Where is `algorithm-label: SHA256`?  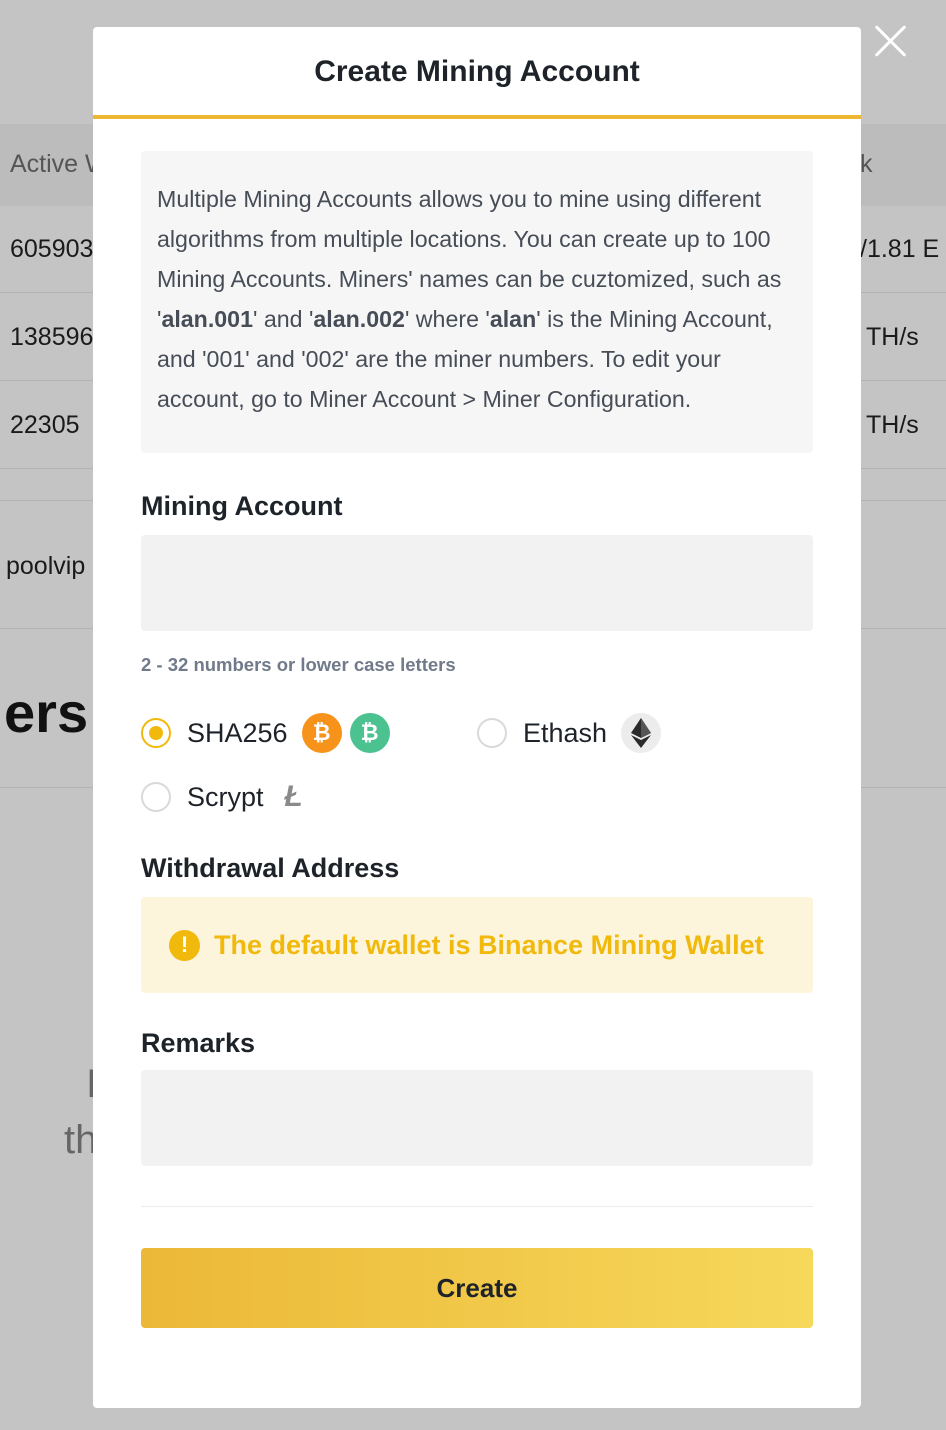 algorithm-label: SHA256 is located at coordinates (237, 732).